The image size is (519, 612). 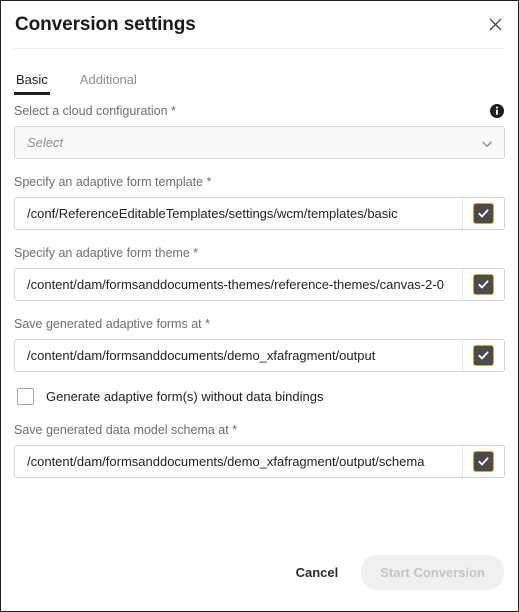 I want to click on form-template-label: Specify an adaptive form template *, so click(x=113, y=182).